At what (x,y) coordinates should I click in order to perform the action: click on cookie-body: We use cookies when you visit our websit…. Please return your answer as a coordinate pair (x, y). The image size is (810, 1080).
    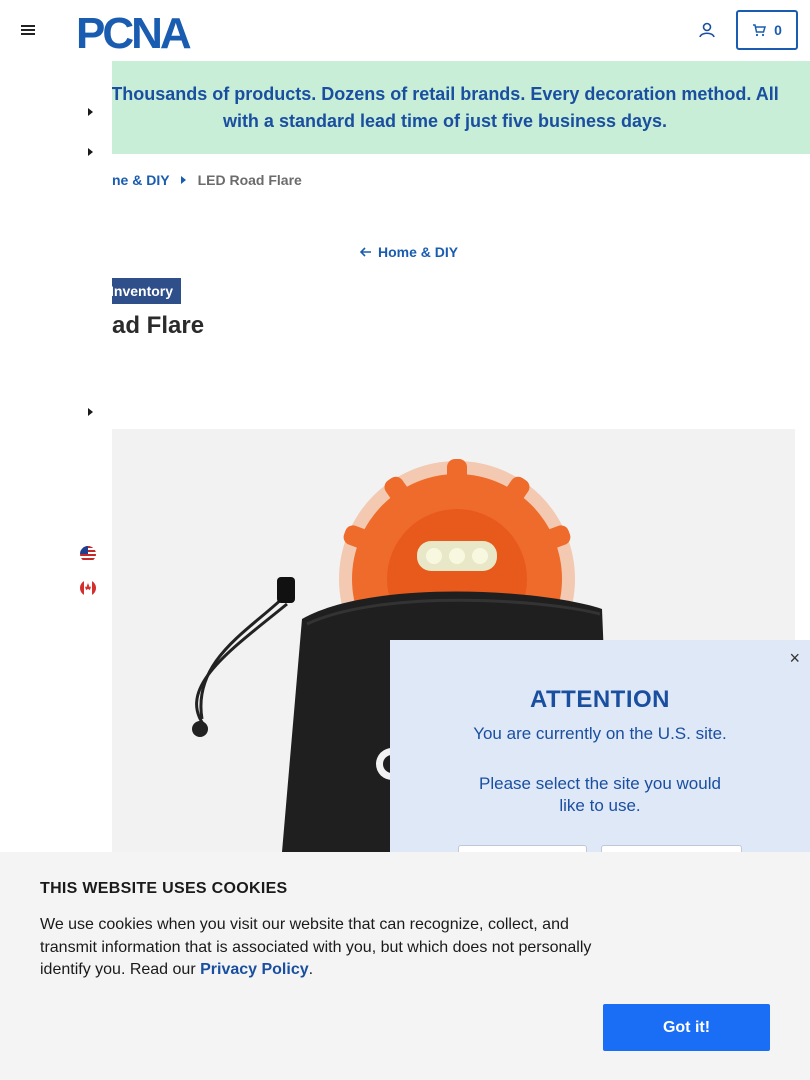
    Looking at the image, I should click on (330, 948).